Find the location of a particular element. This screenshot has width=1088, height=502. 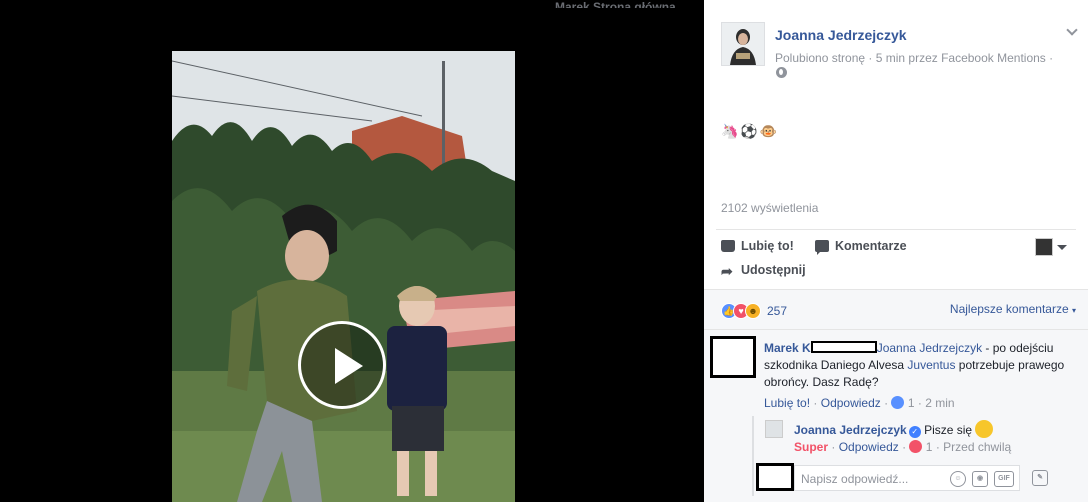

reaction-count: 257 is located at coordinates (777, 310).